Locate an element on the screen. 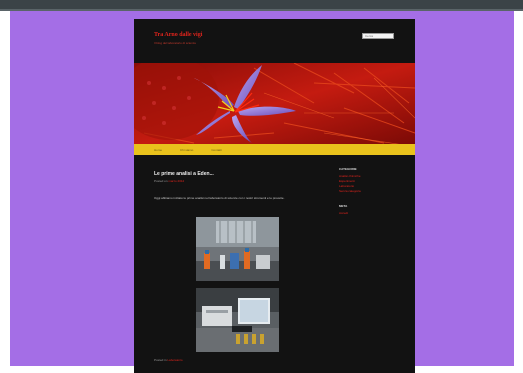 The image size is (523, 373). post-category-link: Laboratorio is located at coordinates (174, 360).